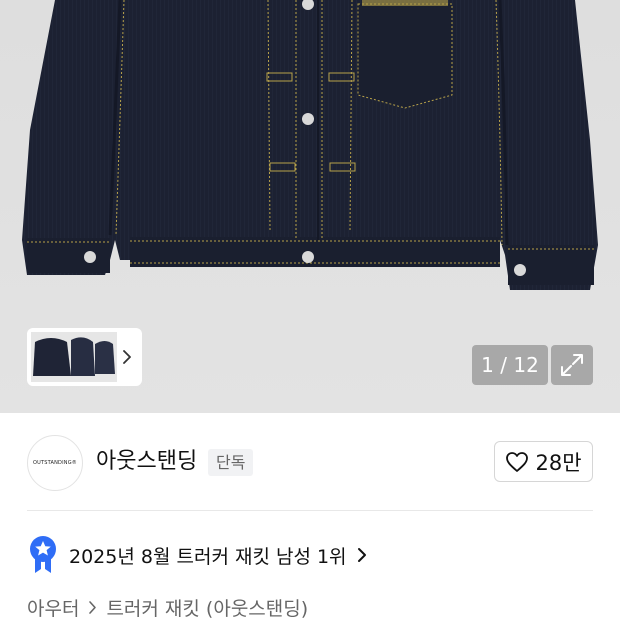 The image size is (620, 620). I want to click on brand-logo-text: OUTSTANDING®, so click(55, 463).